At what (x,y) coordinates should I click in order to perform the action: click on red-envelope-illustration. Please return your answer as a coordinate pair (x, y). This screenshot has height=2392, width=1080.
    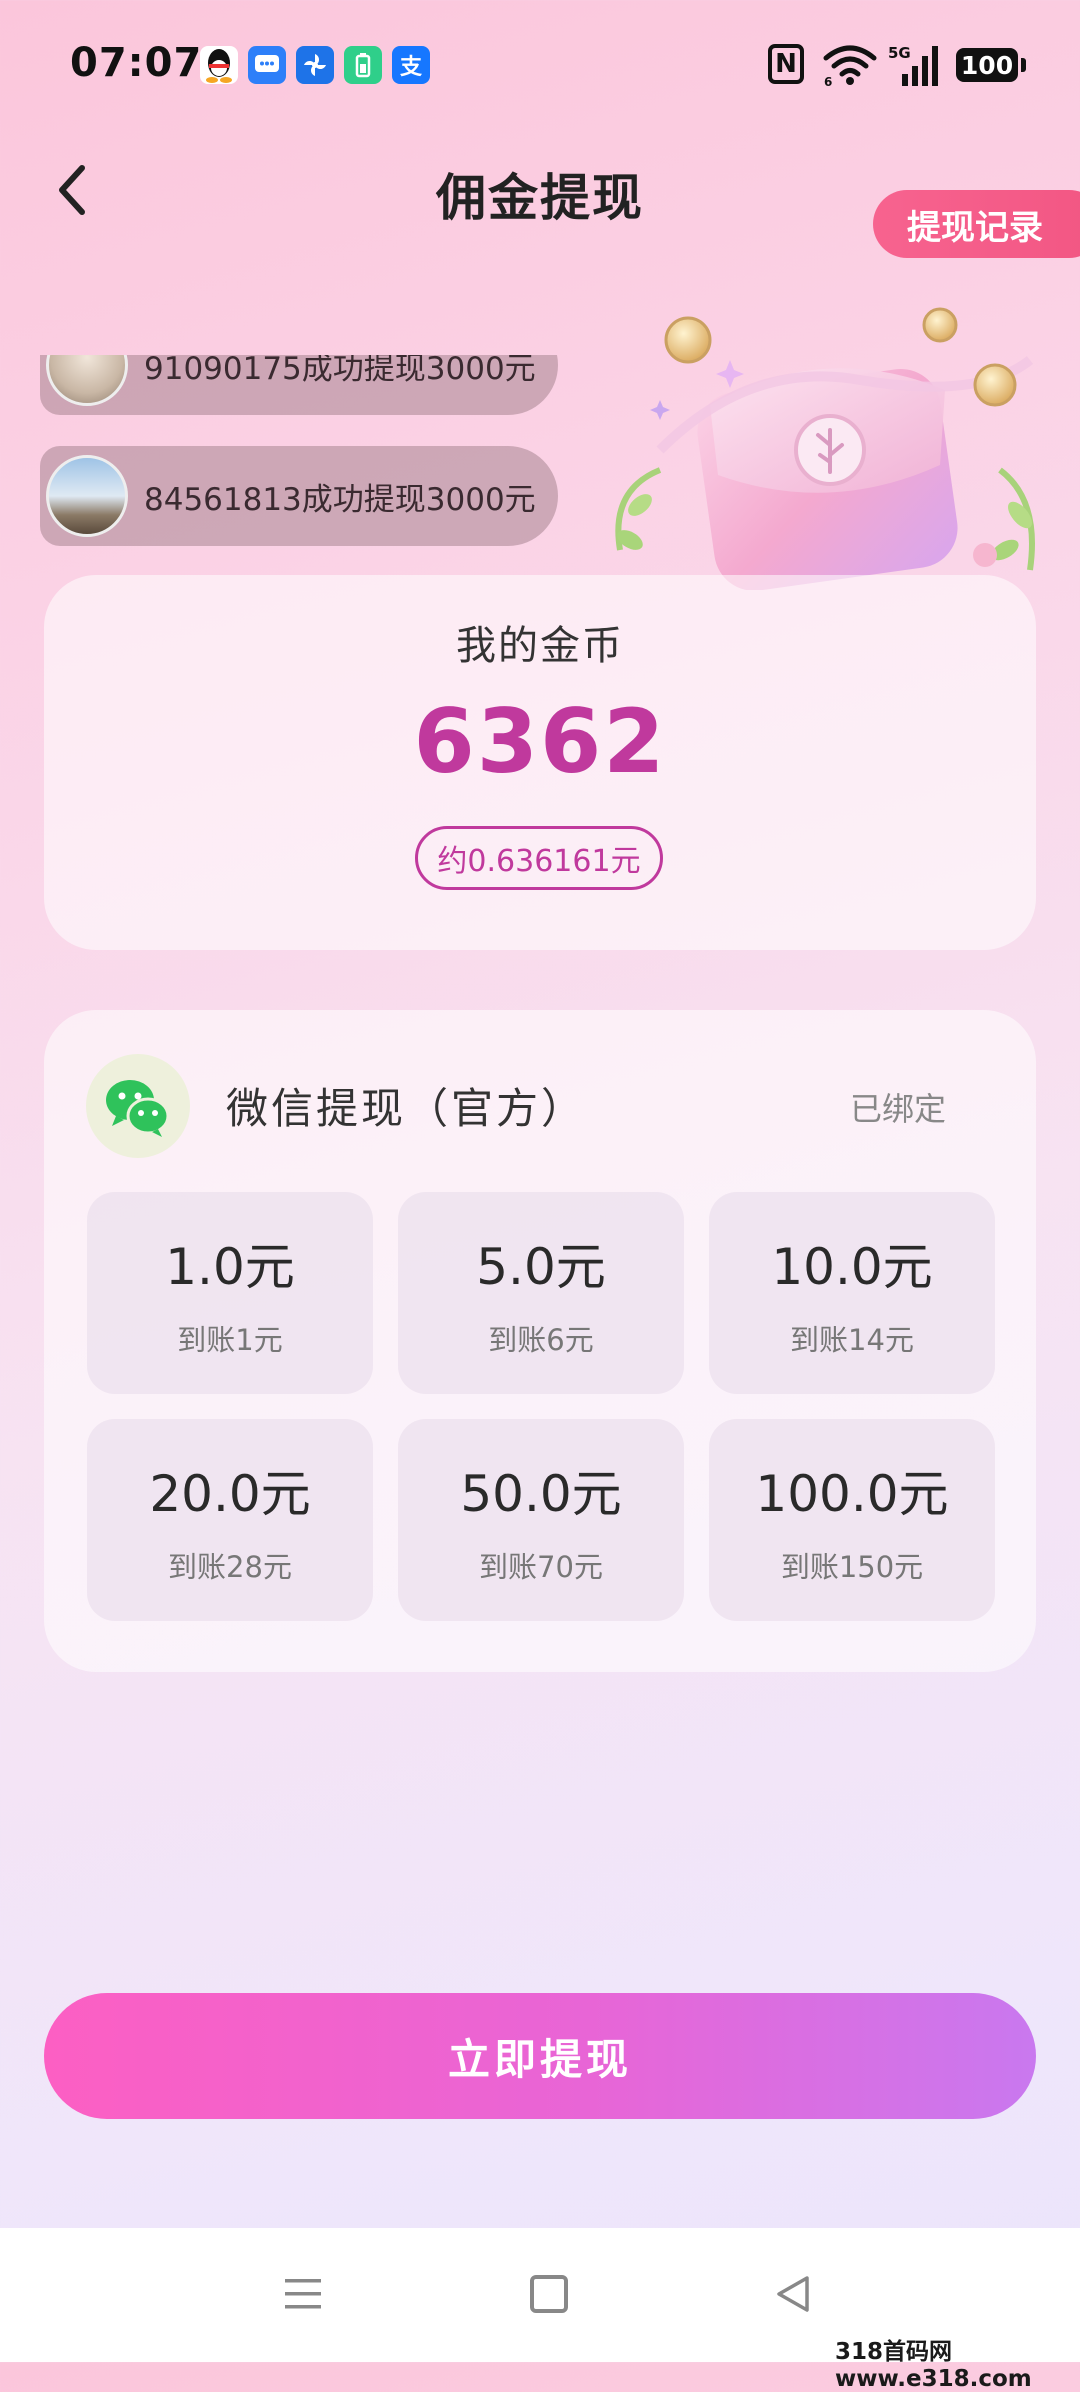
    Looking at the image, I should click on (825, 448).